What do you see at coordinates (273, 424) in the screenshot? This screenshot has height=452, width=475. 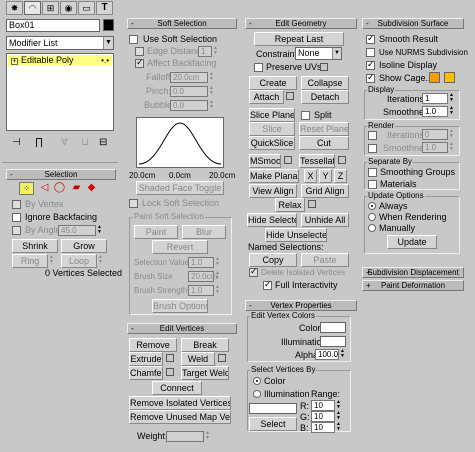 I see `select-button: Select` at bounding box center [273, 424].